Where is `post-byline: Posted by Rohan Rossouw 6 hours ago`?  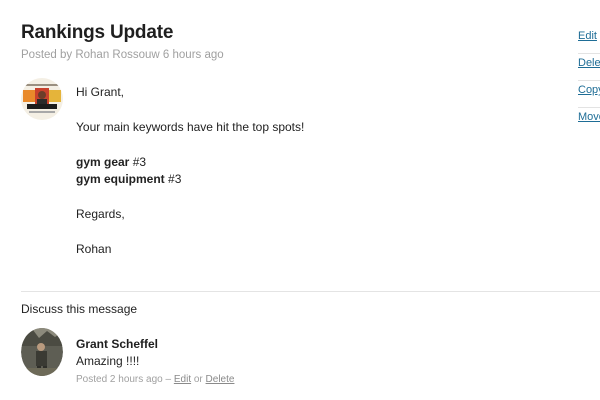 post-byline: Posted by Rohan Rossouw 6 hours ago is located at coordinates (122, 55).